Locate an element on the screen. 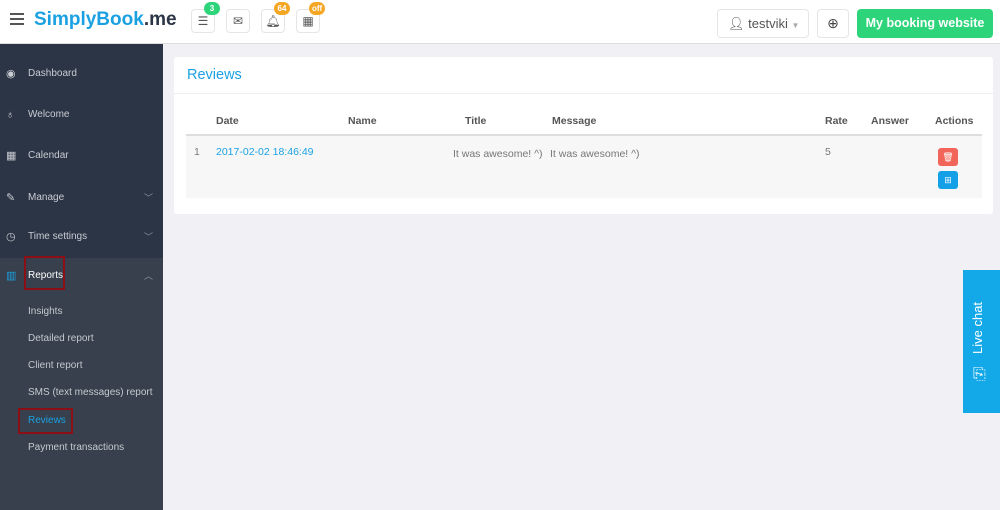 Image resolution: width=1000 pixels, height=510 pixels. chat-icon: ⎘ is located at coordinates (979, 374).